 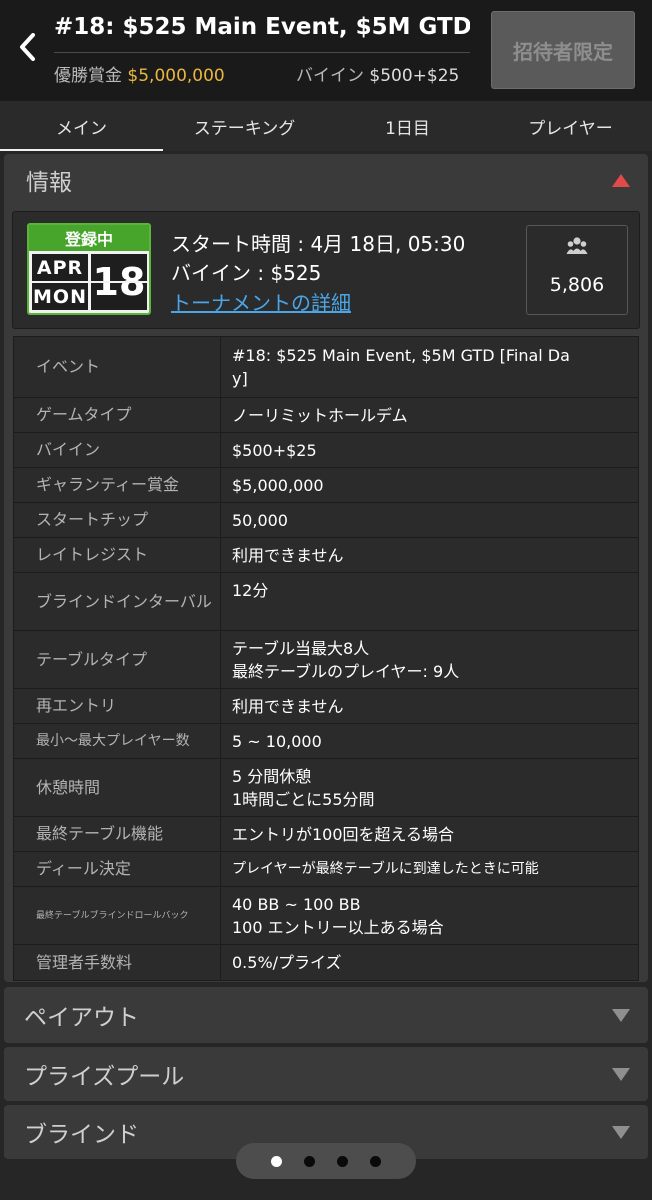 I want to click on row-value: $500+$25, so click(x=274, y=450).